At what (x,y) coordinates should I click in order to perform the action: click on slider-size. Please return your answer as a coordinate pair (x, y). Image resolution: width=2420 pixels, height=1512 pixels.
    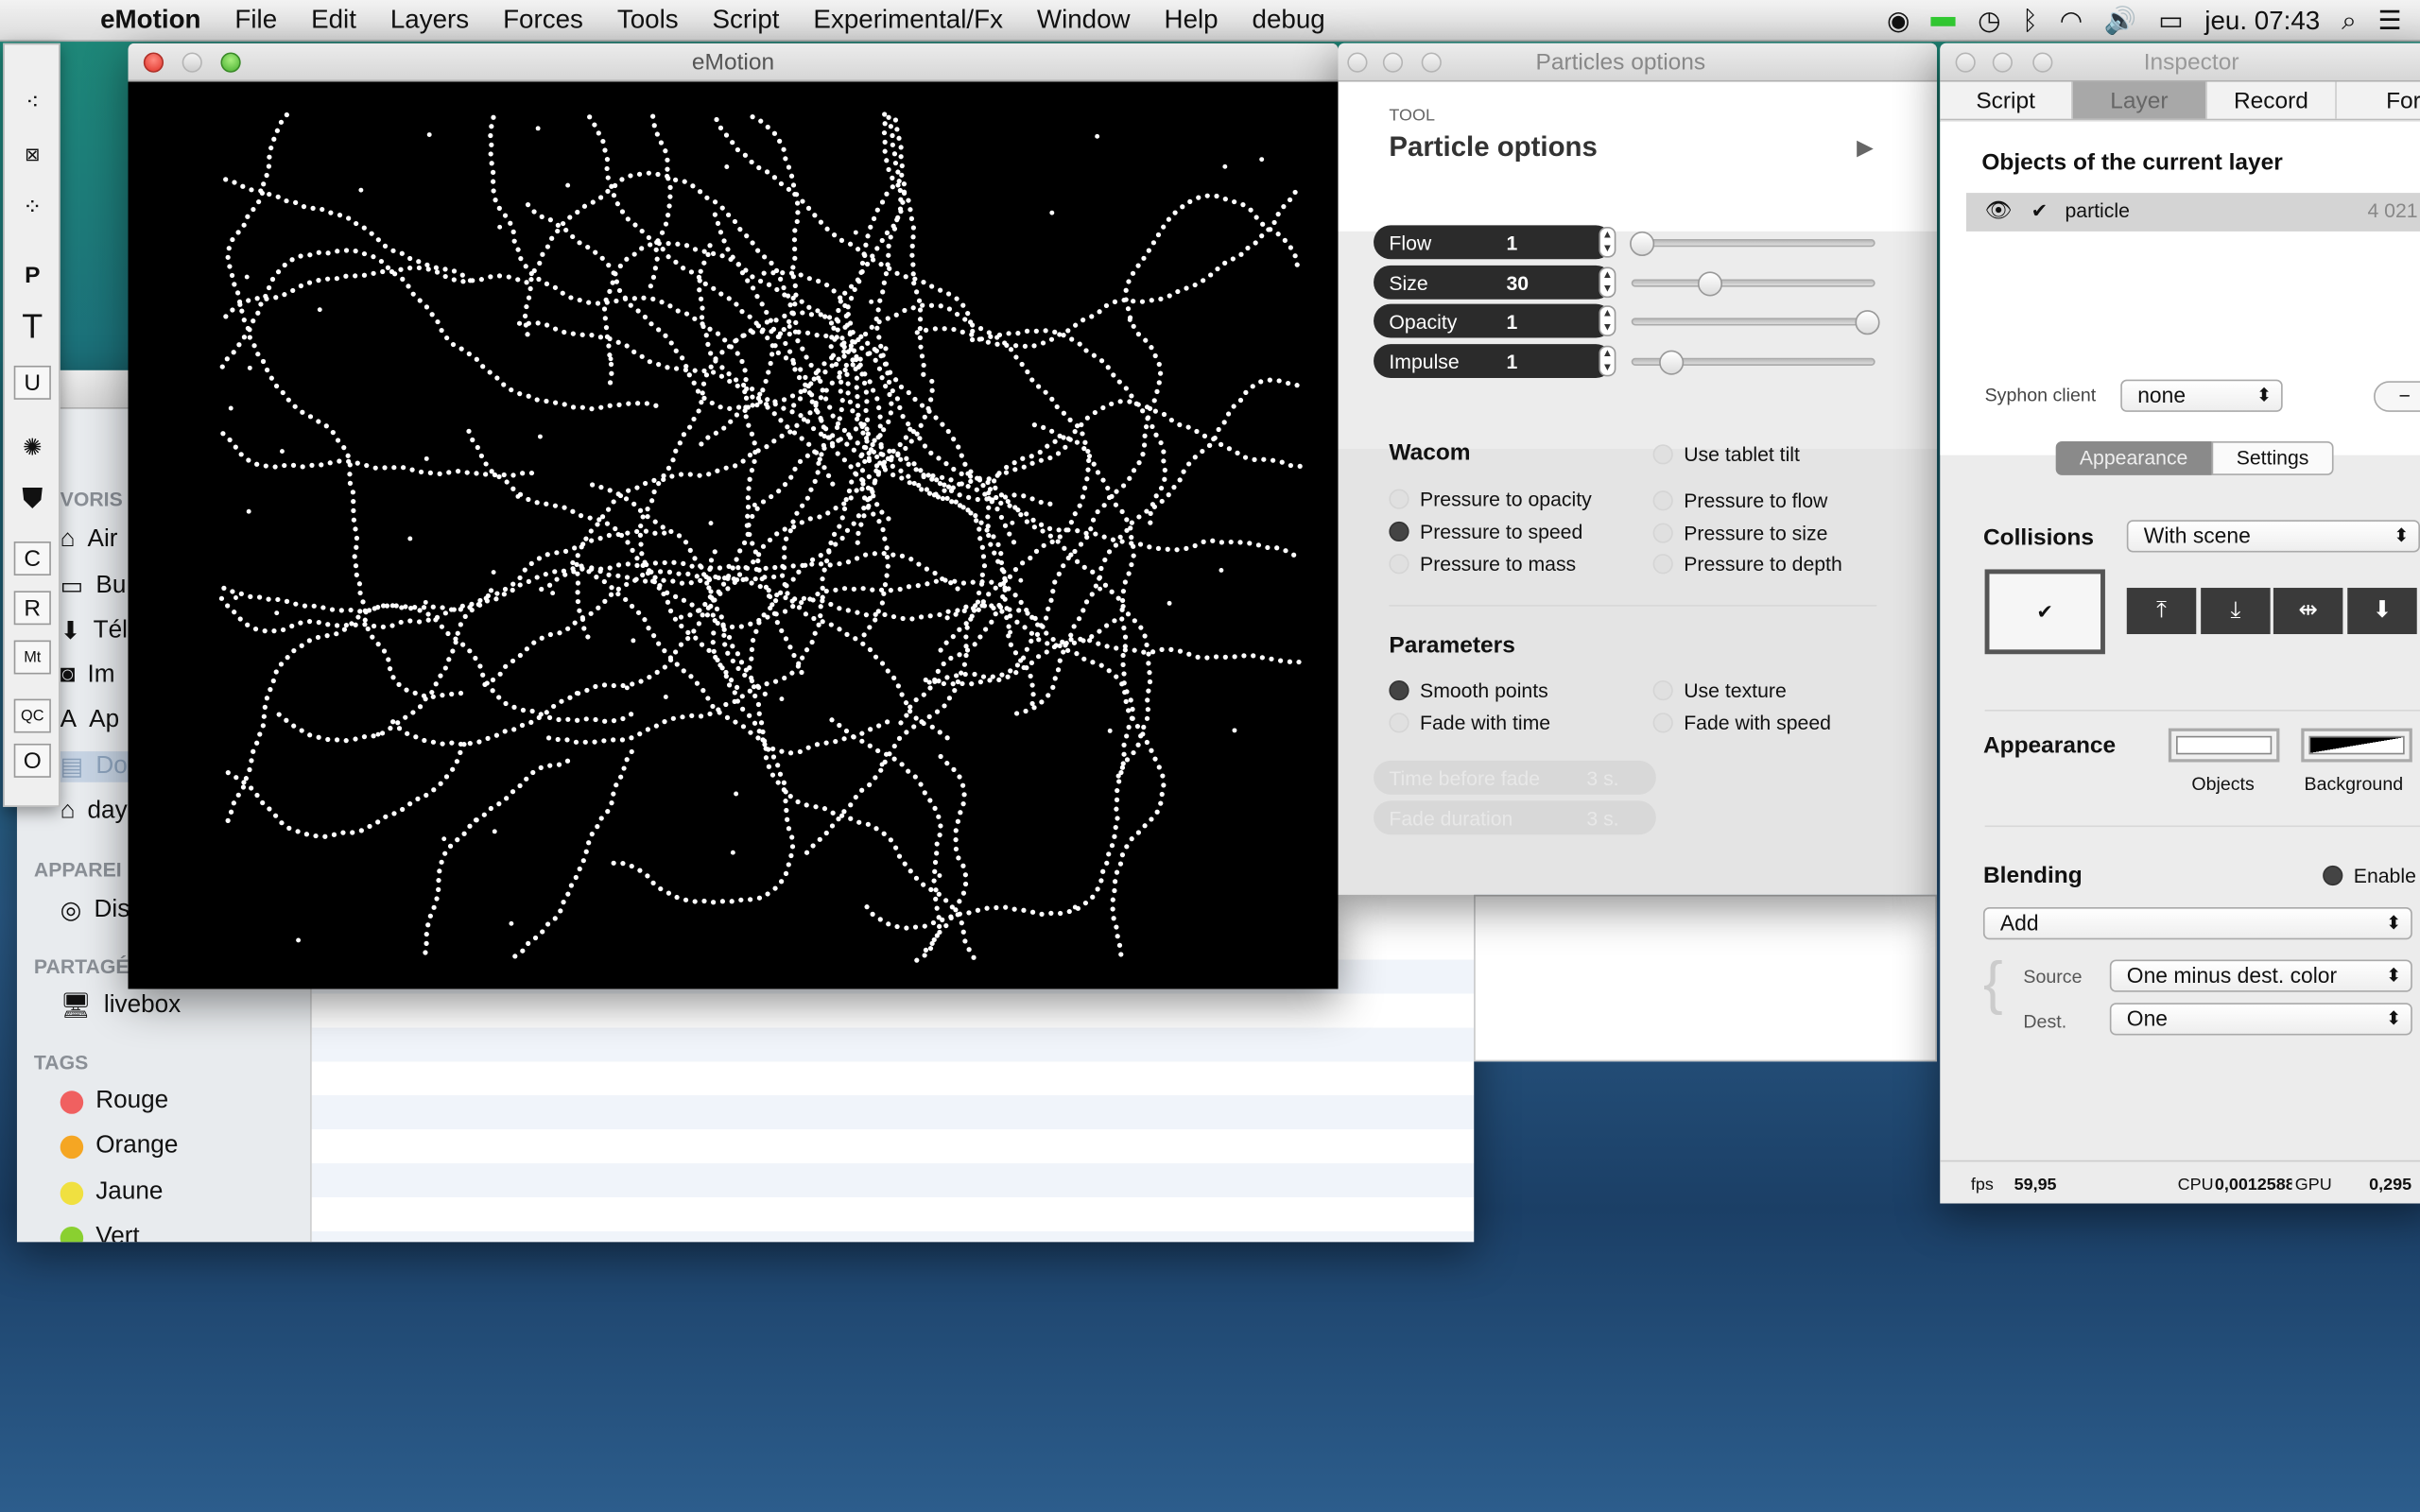
    Looking at the image, I should click on (1753, 284).